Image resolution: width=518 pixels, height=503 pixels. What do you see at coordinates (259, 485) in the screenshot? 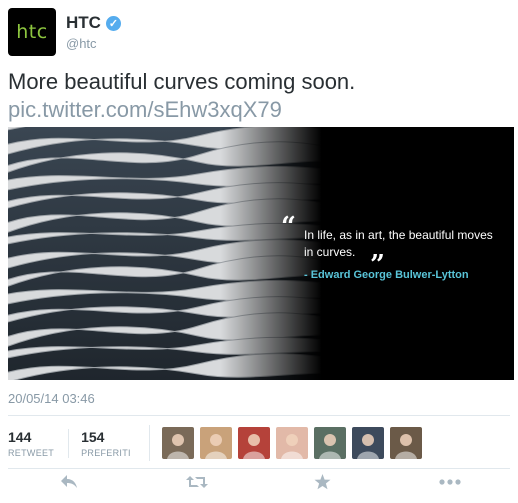
I see `tweet-actions` at bounding box center [259, 485].